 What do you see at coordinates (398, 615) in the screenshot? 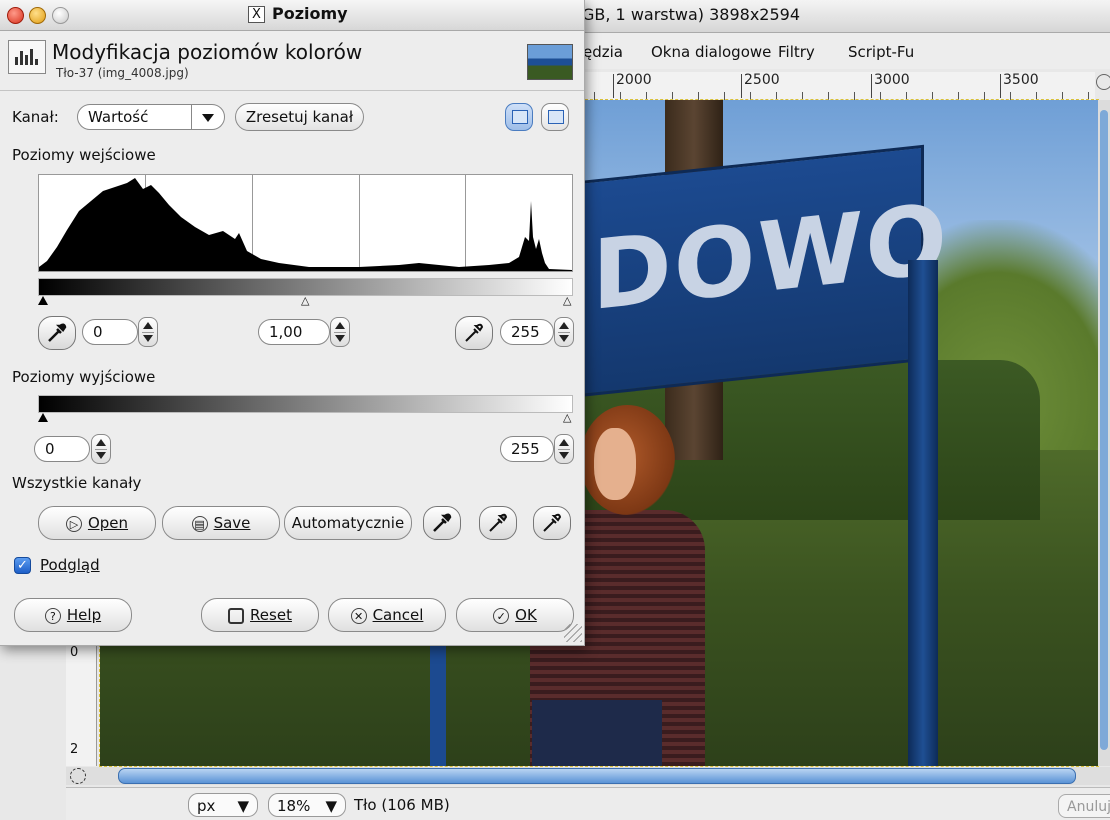
I see `cancel-label: Cancel` at bounding box center [398, 615].